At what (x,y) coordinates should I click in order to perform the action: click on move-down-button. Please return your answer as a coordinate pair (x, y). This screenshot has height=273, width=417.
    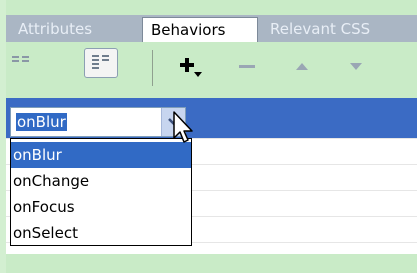
    Looking at the image, I should click on (356, 66).